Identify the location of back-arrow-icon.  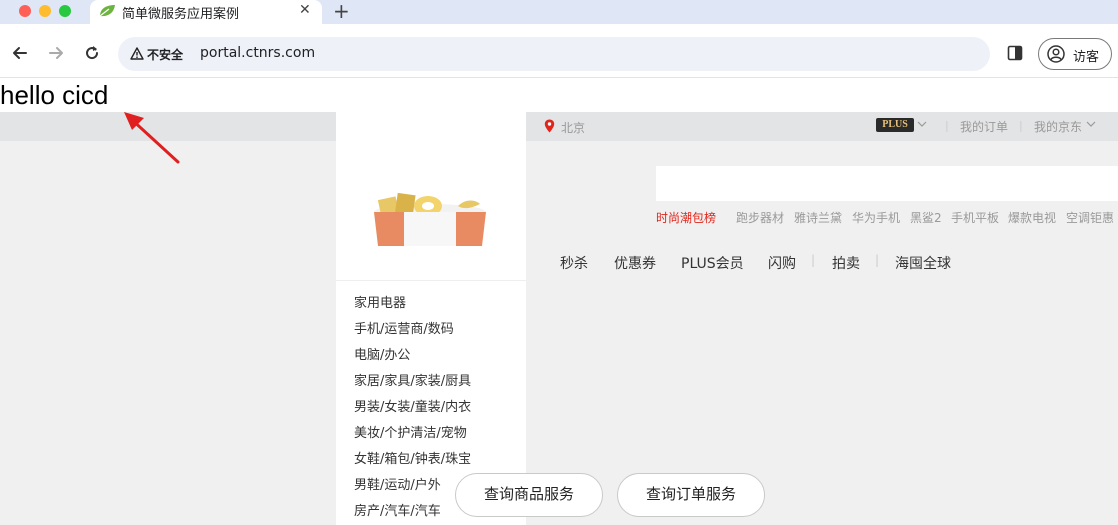
(20, 53).